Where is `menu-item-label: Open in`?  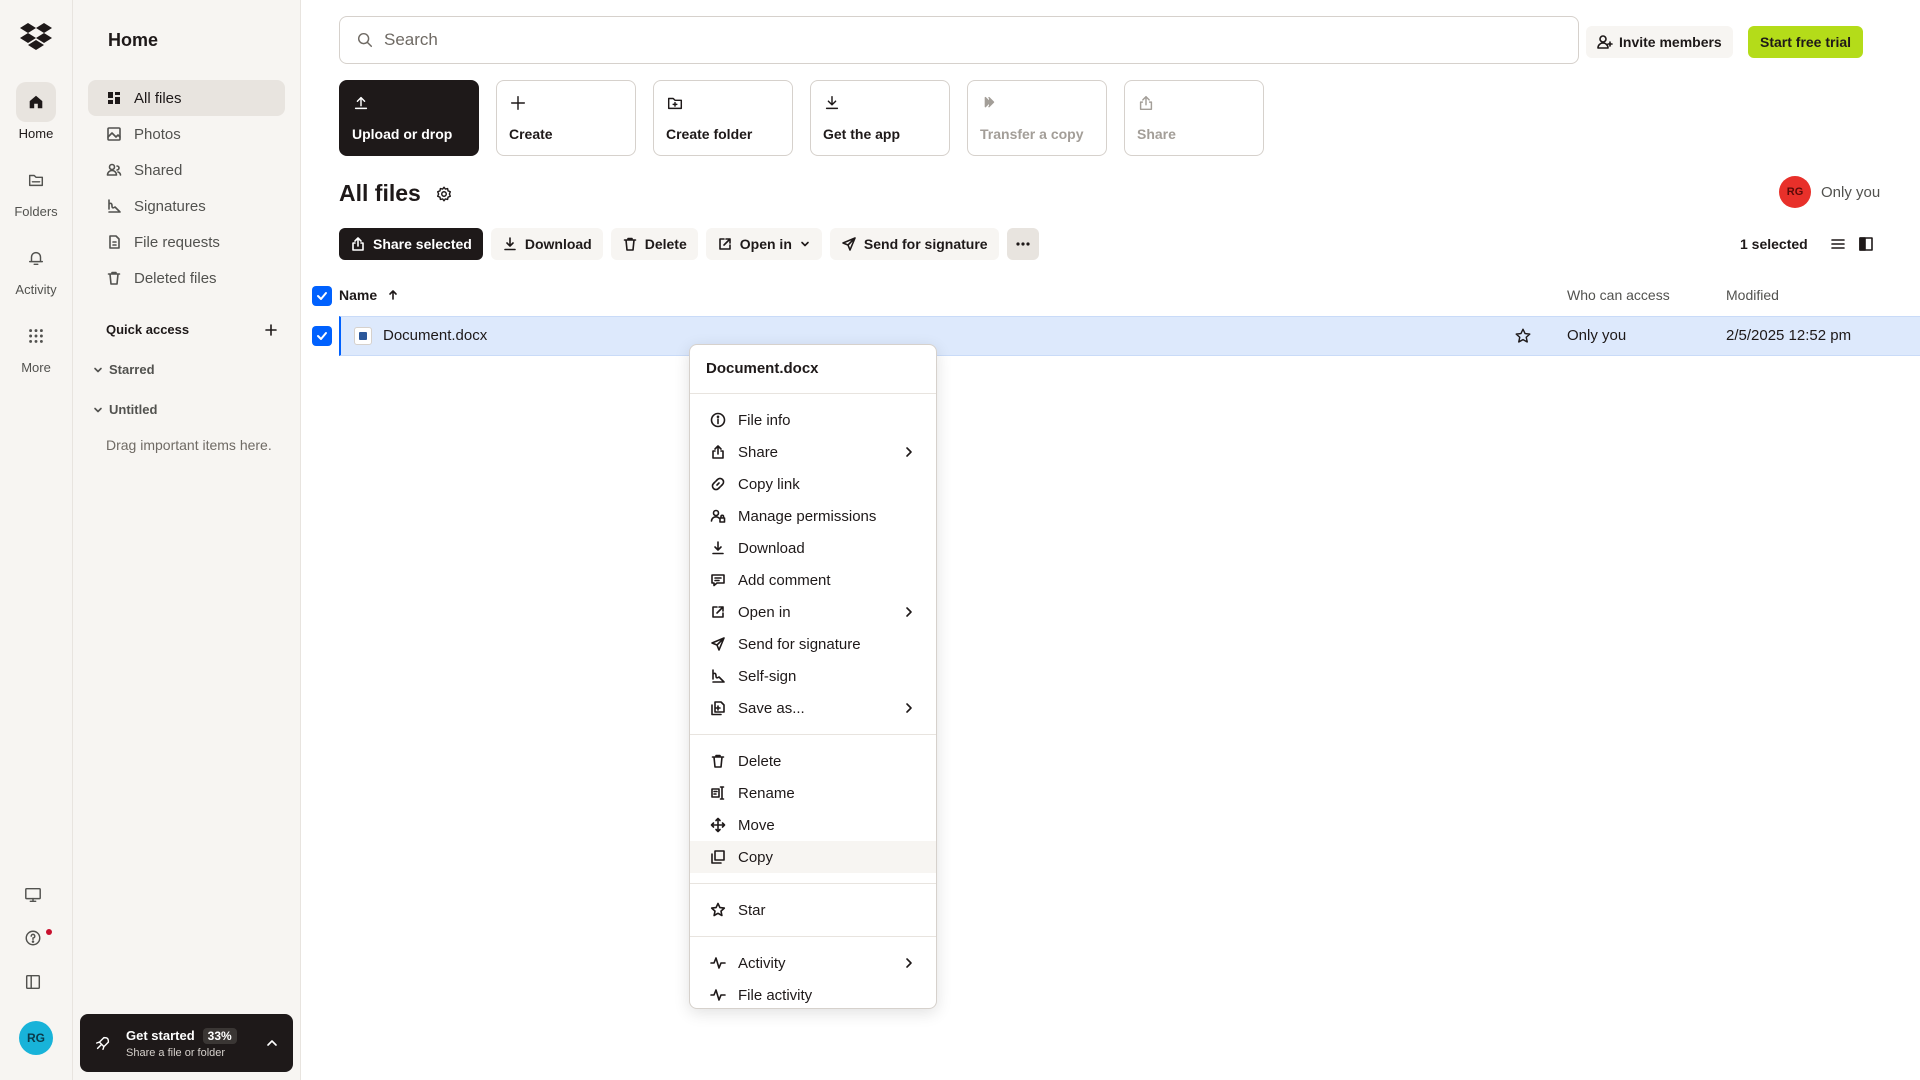
menu-item-label: Open in is located at coordinates (764, 612).